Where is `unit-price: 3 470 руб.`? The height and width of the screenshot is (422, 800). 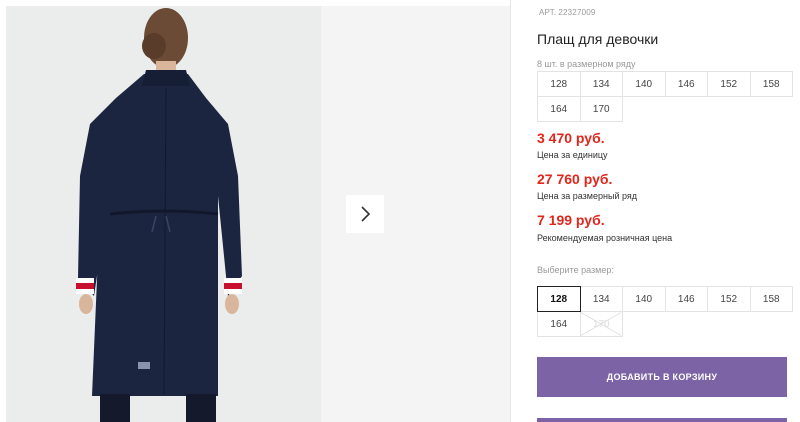 unit-price: 3 470 руб. is located at coordinates (571, 138).